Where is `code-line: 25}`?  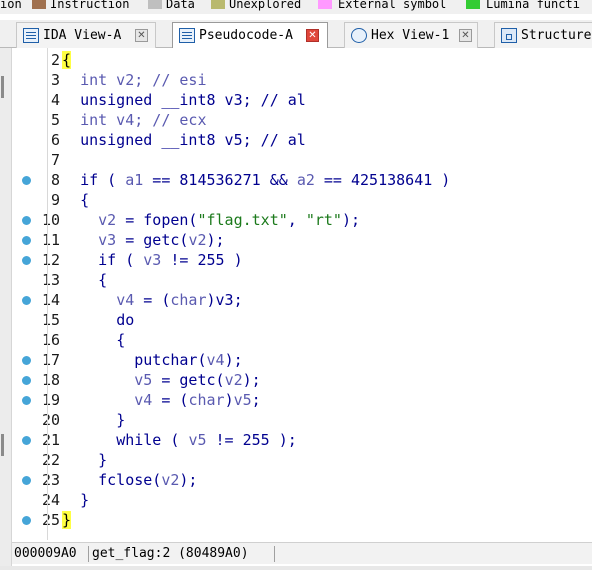
code-line: 25} is located at coordinates (302, 520).